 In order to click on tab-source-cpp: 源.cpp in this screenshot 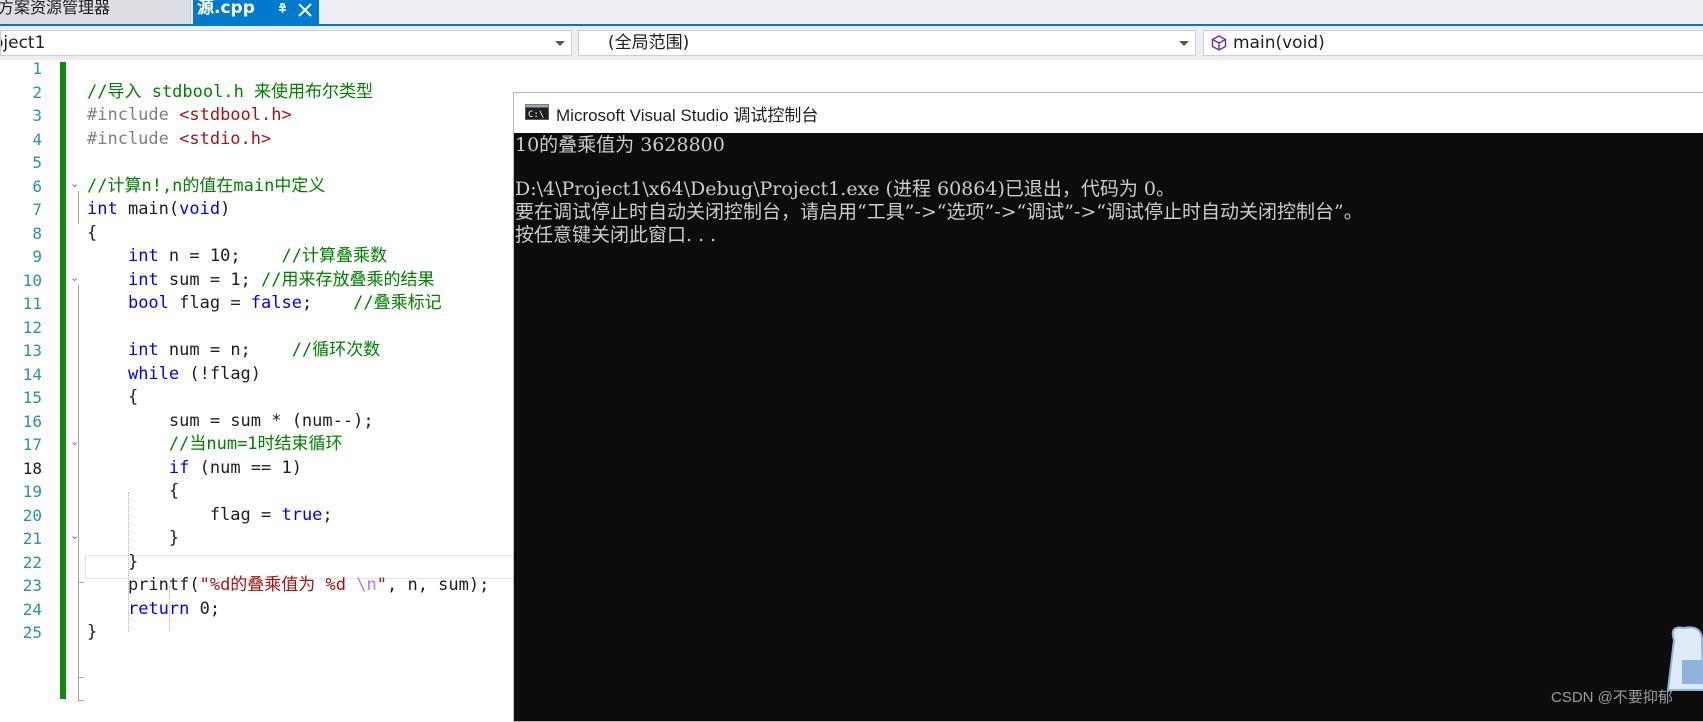, I will do `click(256, 12)`.